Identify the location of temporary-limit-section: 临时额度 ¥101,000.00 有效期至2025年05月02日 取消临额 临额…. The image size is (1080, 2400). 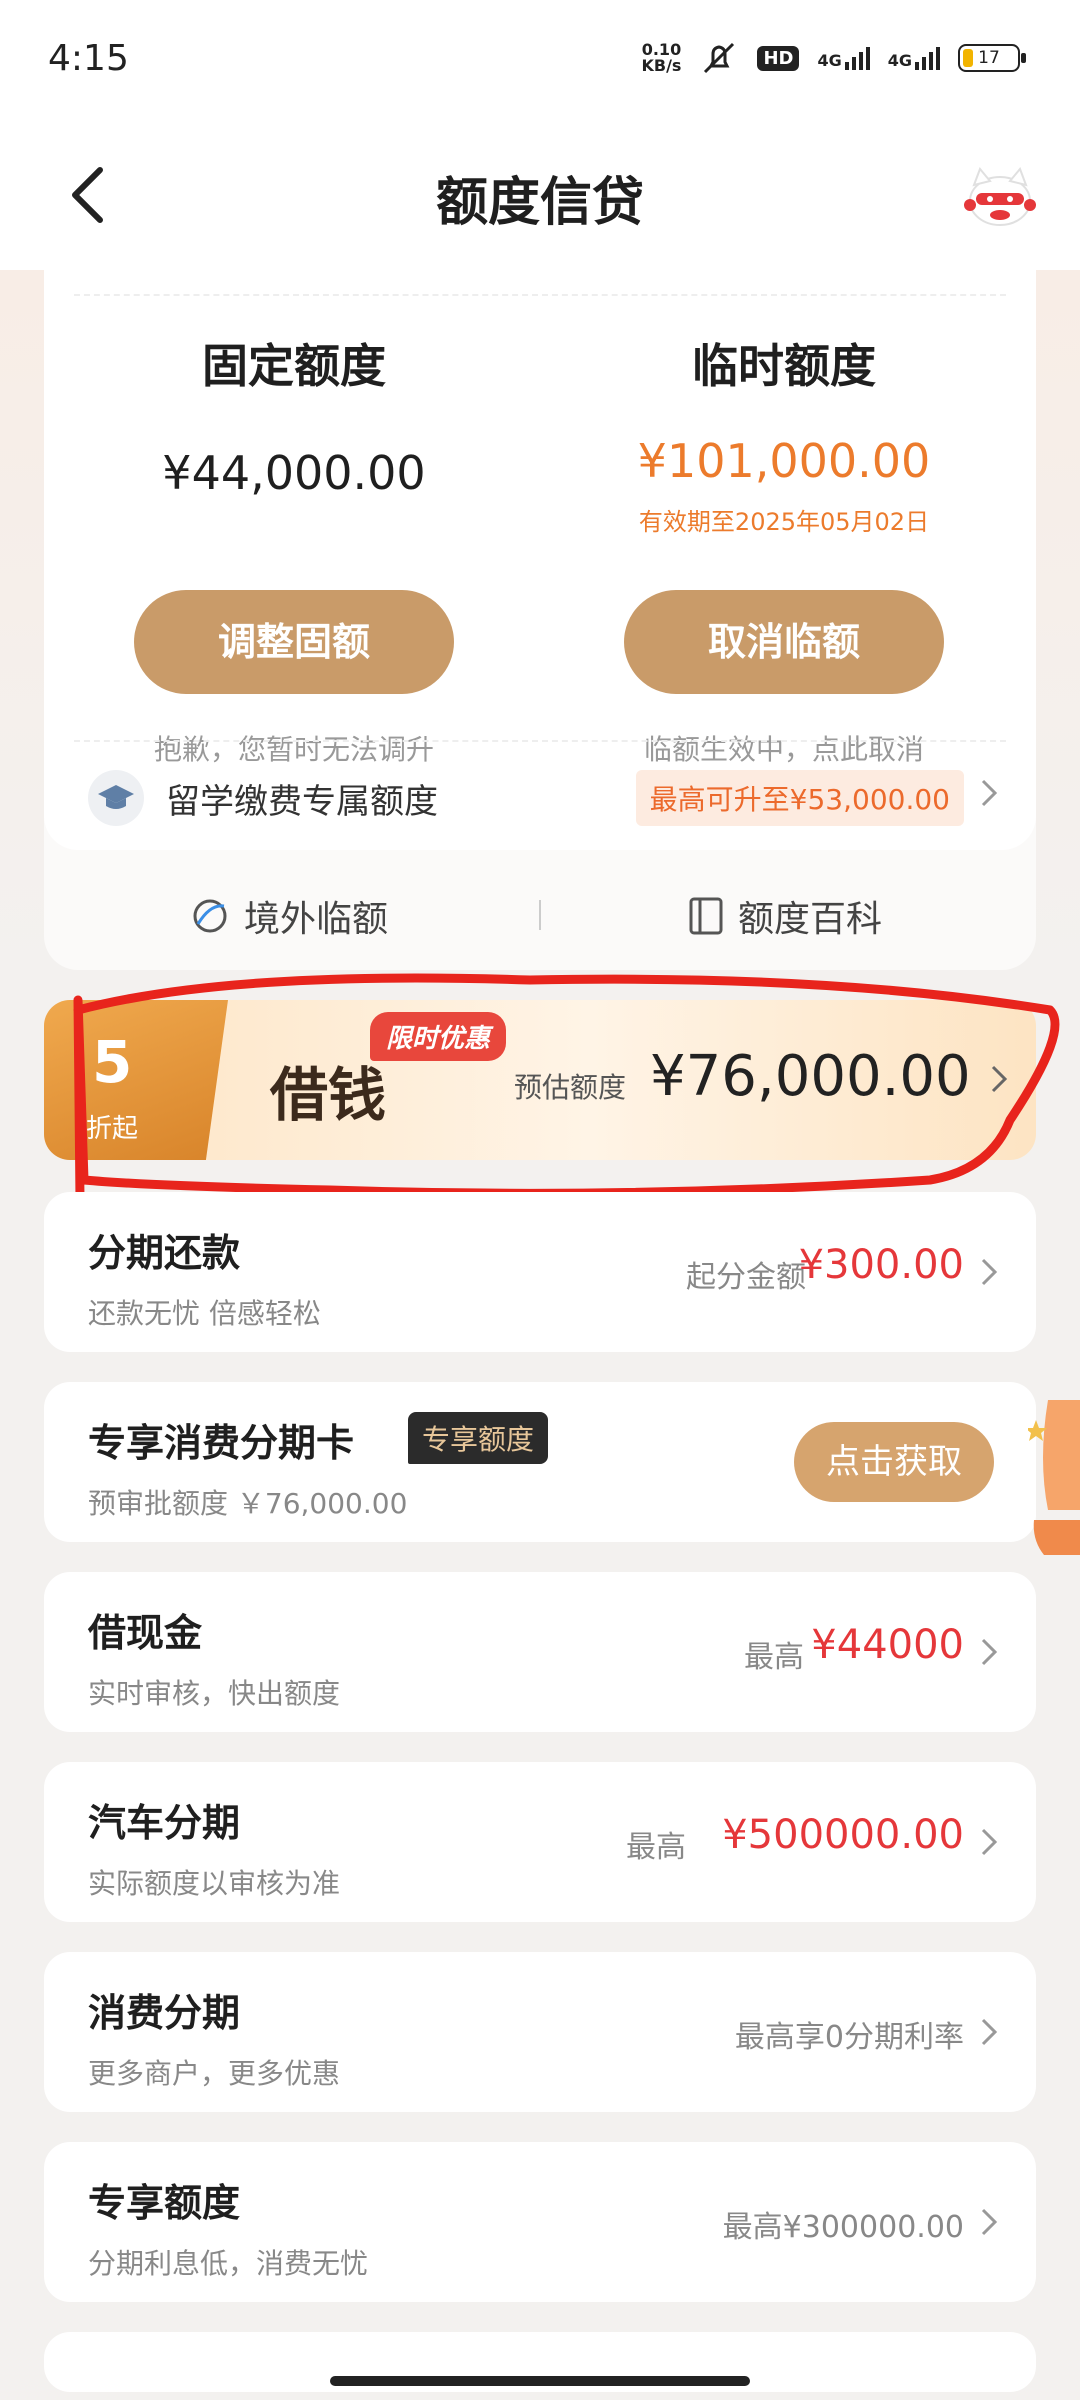
(784, 548).